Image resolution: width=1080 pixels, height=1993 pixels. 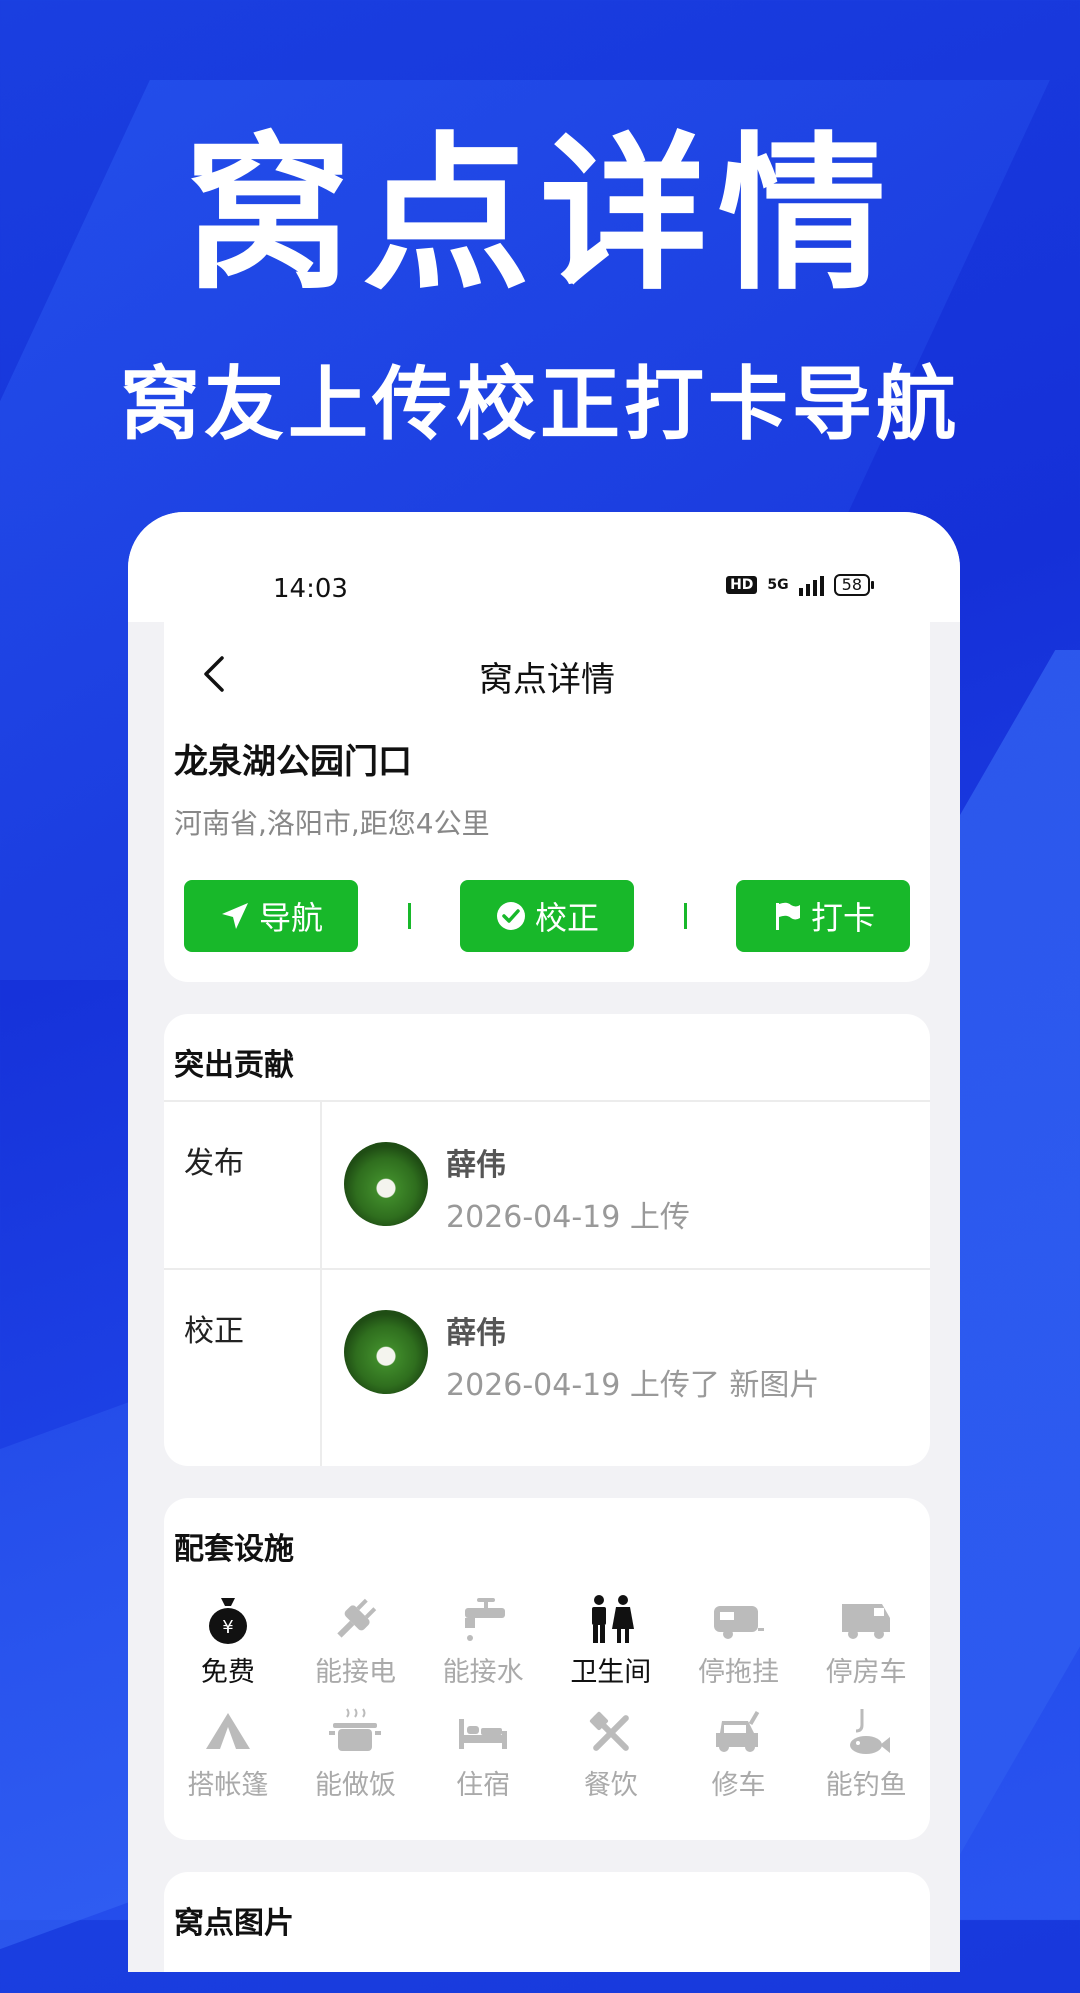 What do you see at coordinates (510, 916) in the screenshot?
I see `check-circle-icon` at bounding box center [510, 916].